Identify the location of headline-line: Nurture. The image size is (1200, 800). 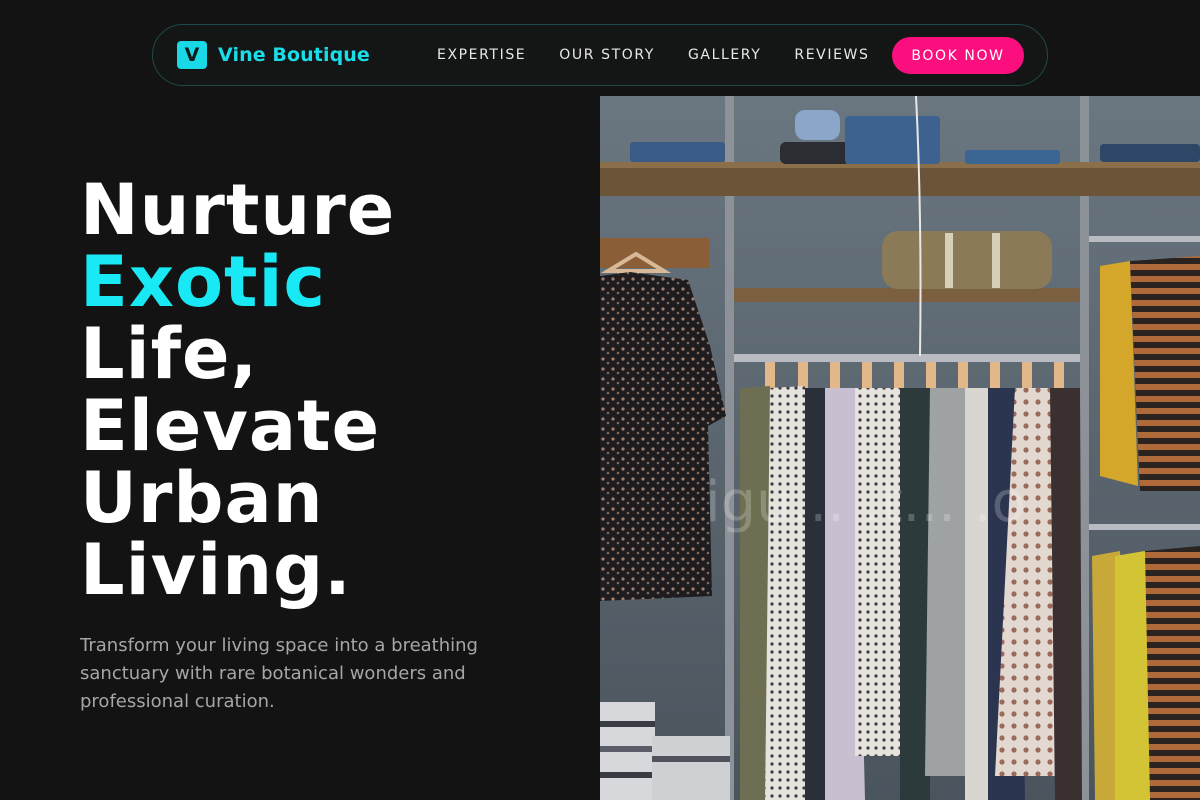
(238, 210).